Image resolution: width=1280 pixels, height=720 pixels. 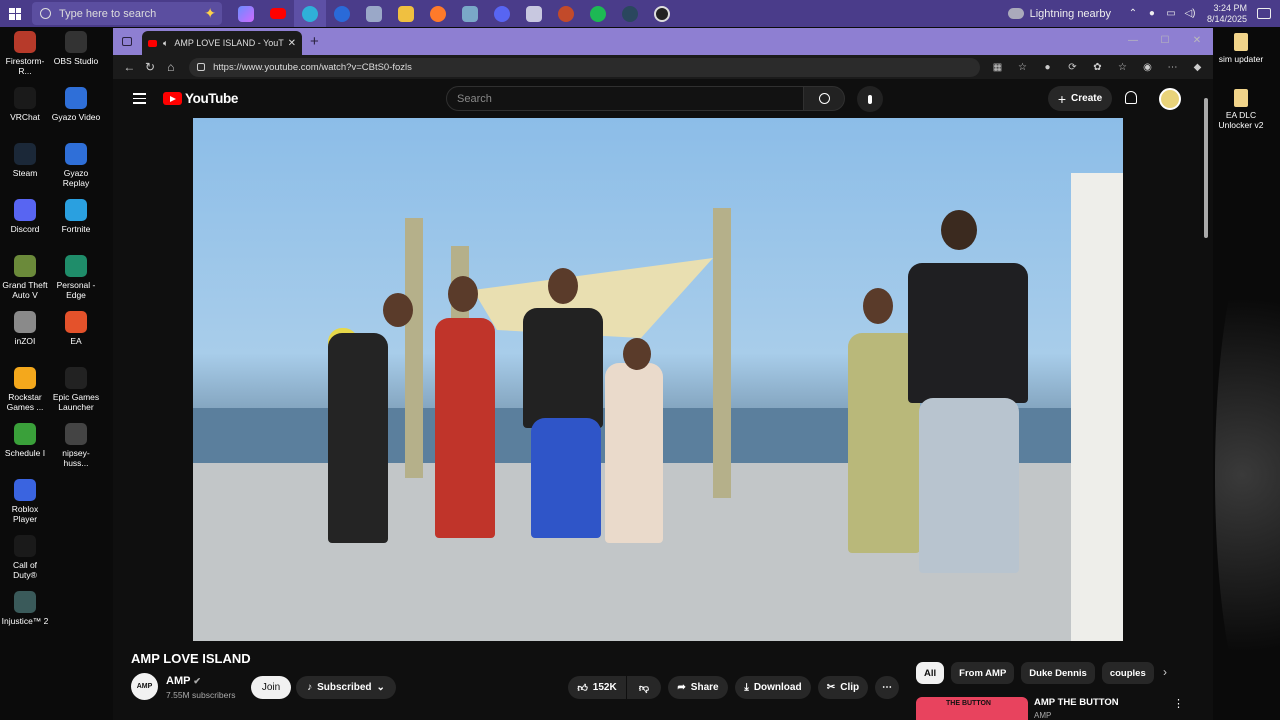 I want to click on desktop-icon: OBS Studio, so click(x=76, y=48).